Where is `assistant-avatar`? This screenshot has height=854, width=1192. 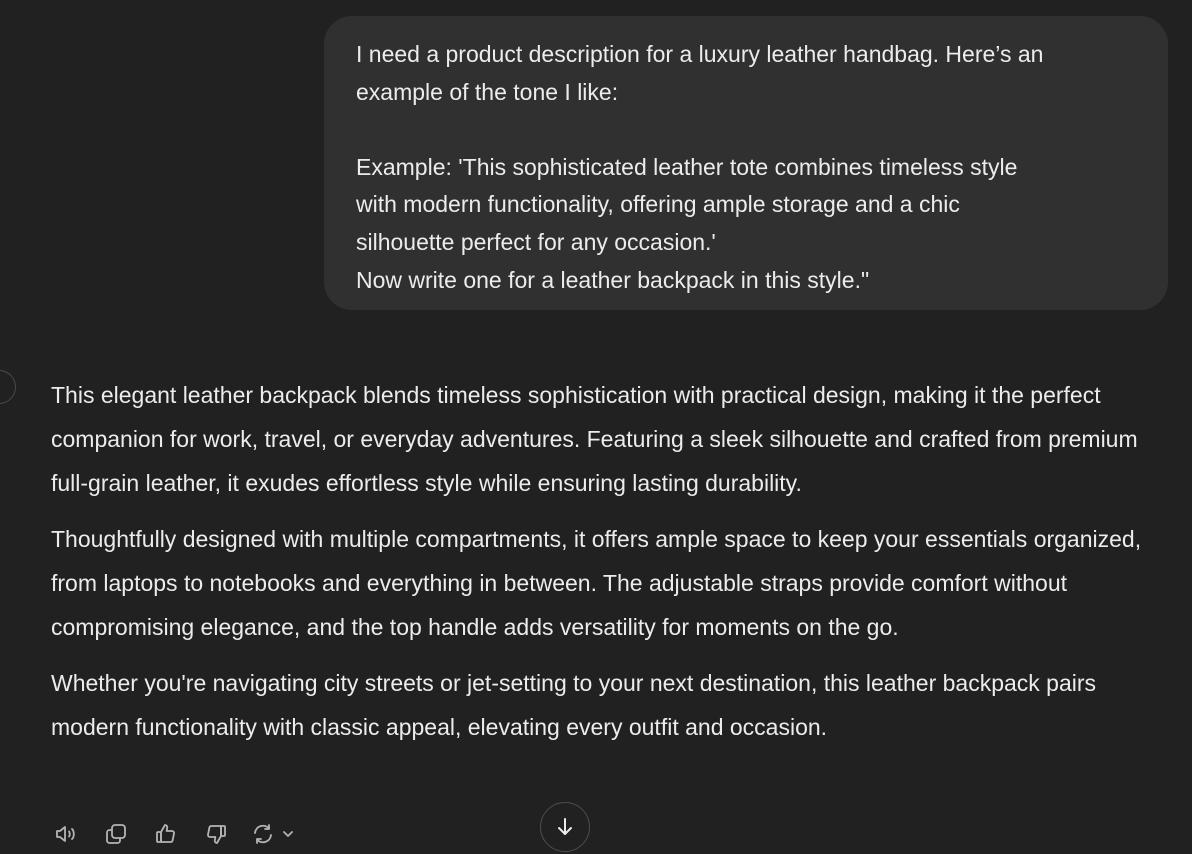
assistant-avatar is located at coordinates (8, 387).